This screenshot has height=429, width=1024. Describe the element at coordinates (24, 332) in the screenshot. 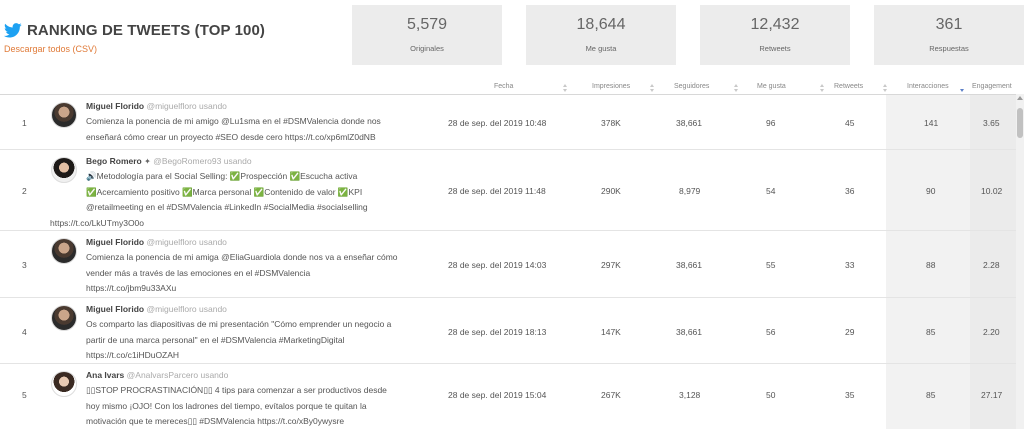

I see `rank: 4` at that location.